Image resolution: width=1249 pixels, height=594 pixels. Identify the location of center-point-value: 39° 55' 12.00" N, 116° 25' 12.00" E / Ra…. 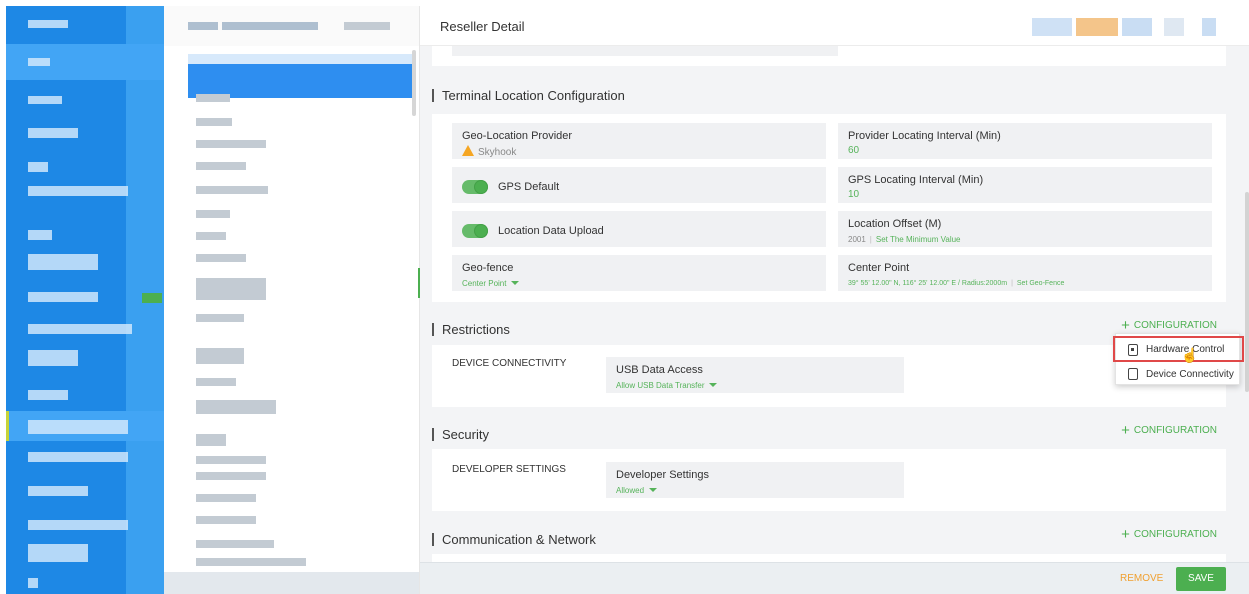
(956, 283).